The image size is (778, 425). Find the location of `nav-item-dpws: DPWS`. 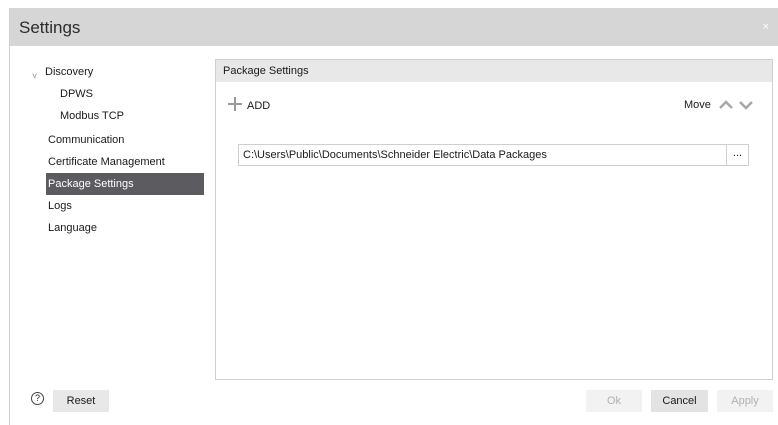

nav-item-dpws: DPWS is located at coordinates (76, 94).